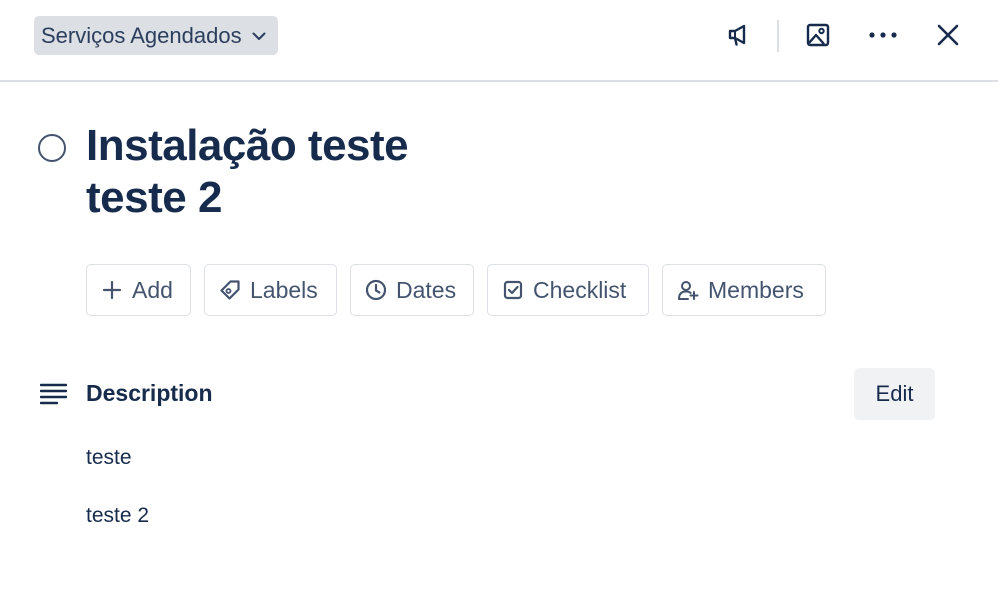  I want to click on members-button-label: Members, so click(756, 289).